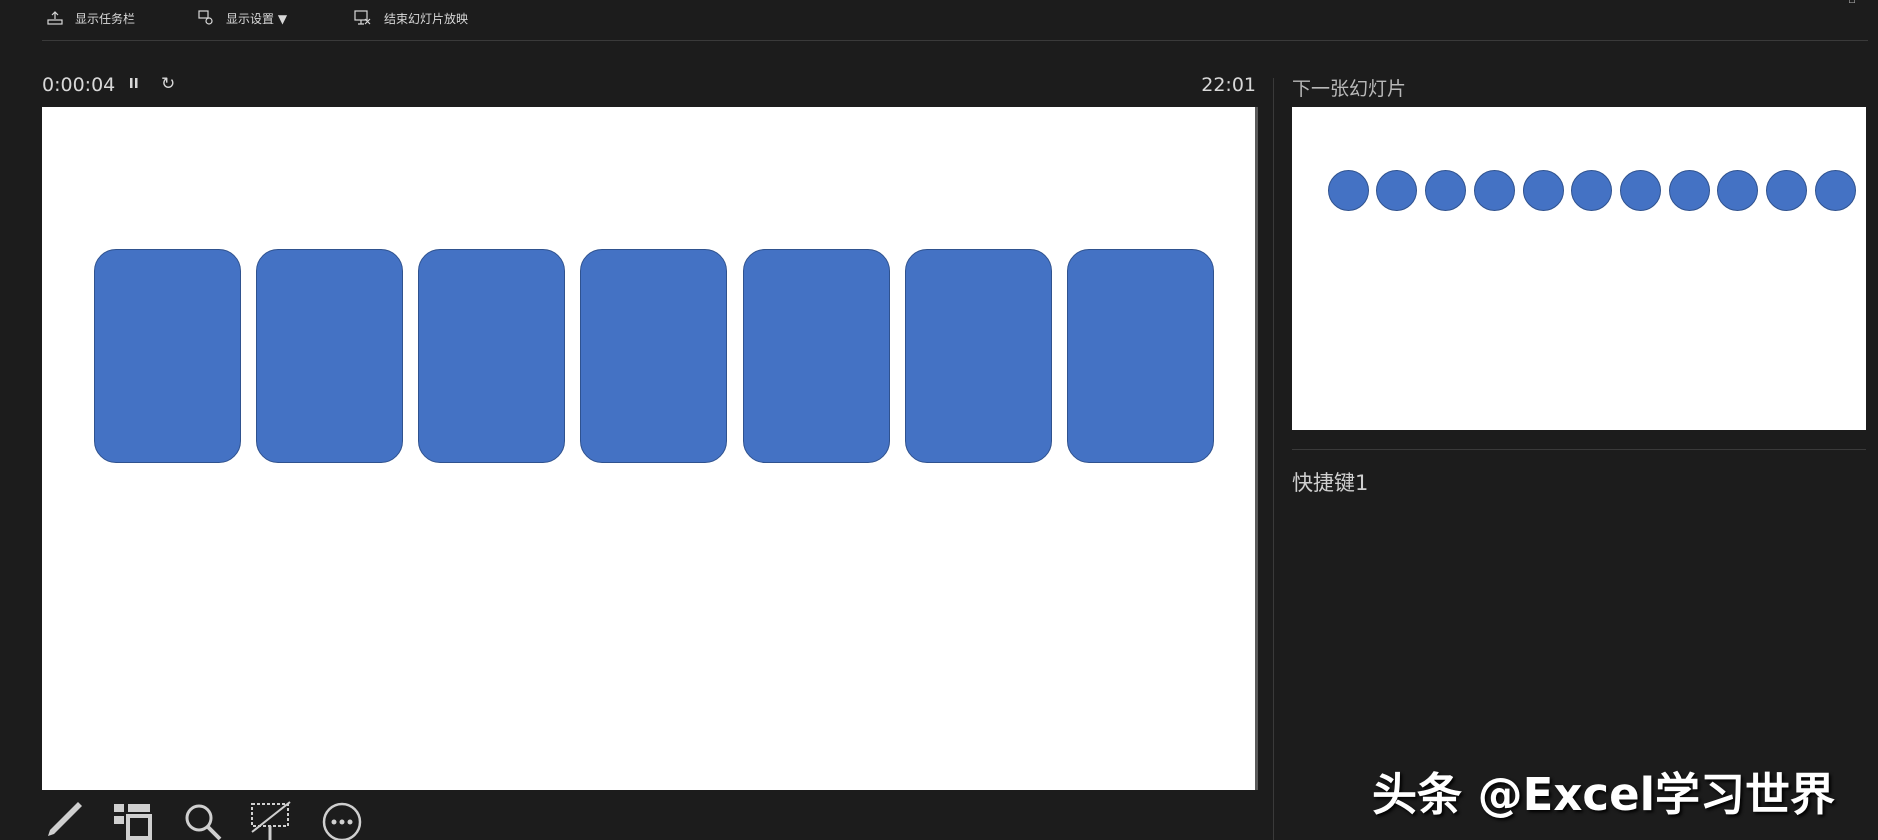 This screenshot has height=840, width=1878. I want to click on more-options-icon, so click(343, 820).